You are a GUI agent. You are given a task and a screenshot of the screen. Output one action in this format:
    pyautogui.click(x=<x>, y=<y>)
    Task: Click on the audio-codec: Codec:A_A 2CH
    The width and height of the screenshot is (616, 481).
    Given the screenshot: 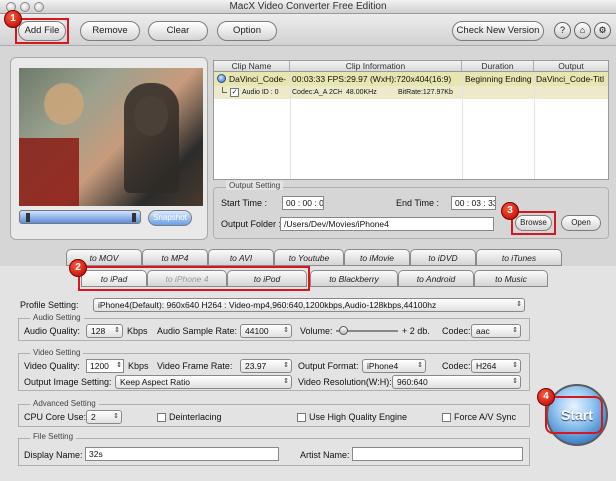 What is the action you would take?
    pyautogui.click(x=317, y=92)
    